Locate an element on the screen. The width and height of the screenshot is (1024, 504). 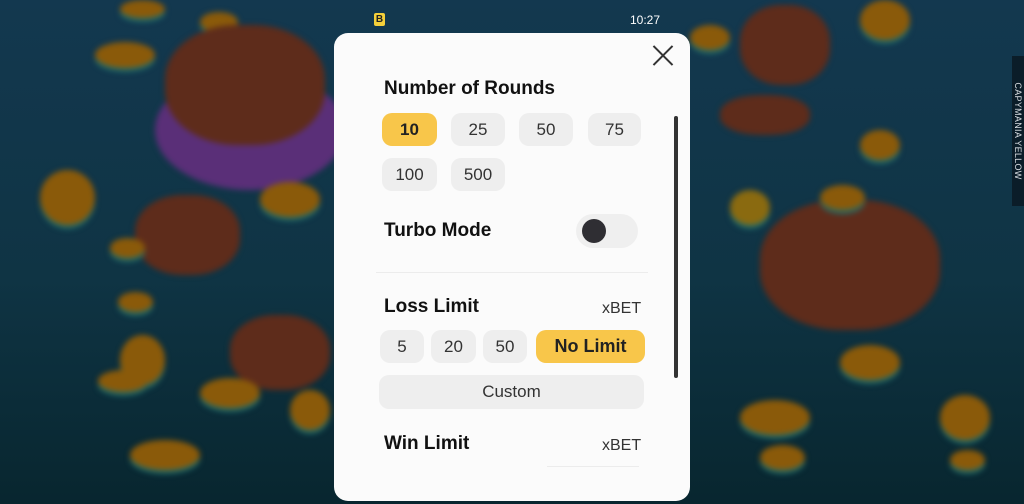
rounds-option-100: 100 is located at coordinates (409, 174).